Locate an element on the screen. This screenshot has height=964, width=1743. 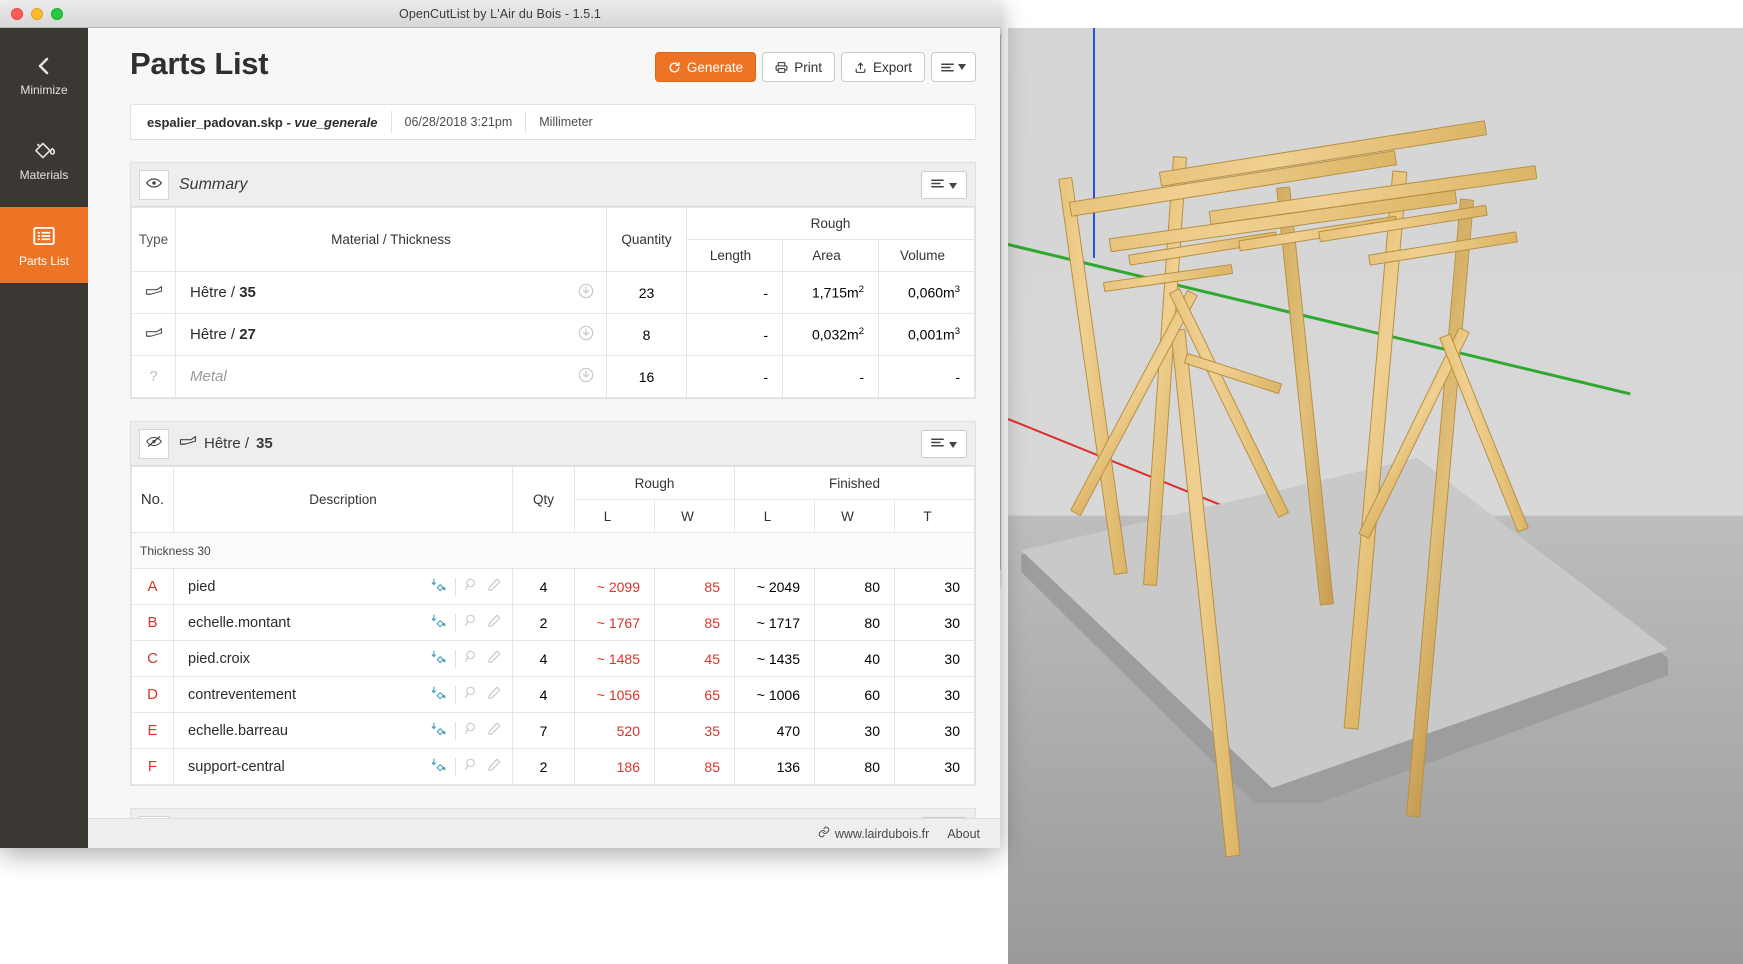
about-link-label: About is located at coordinates (963, 833).